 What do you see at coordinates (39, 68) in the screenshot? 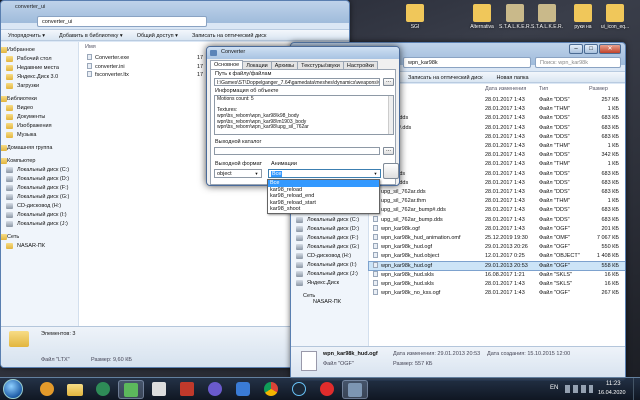
I see `nav-item: Недавние места` at bounding box center [39, 68].